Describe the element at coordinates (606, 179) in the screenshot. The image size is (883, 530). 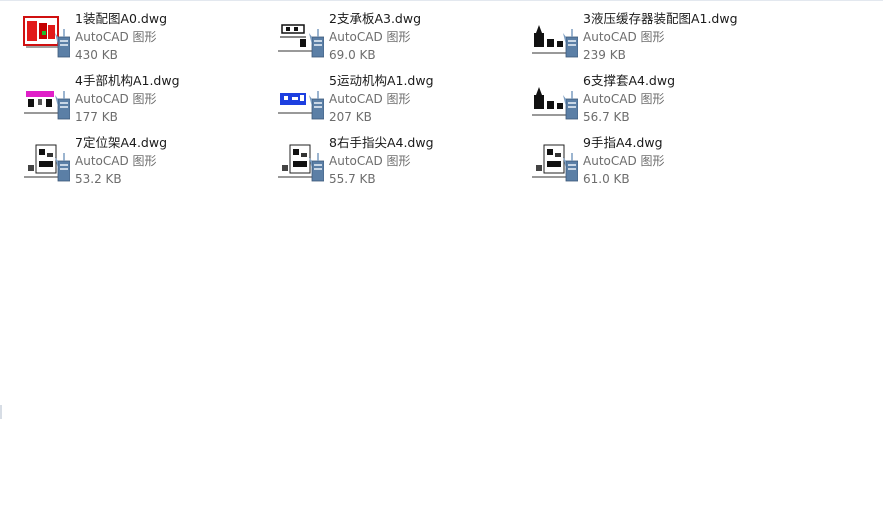
I see `file-size: 61.0 KB` at that location.